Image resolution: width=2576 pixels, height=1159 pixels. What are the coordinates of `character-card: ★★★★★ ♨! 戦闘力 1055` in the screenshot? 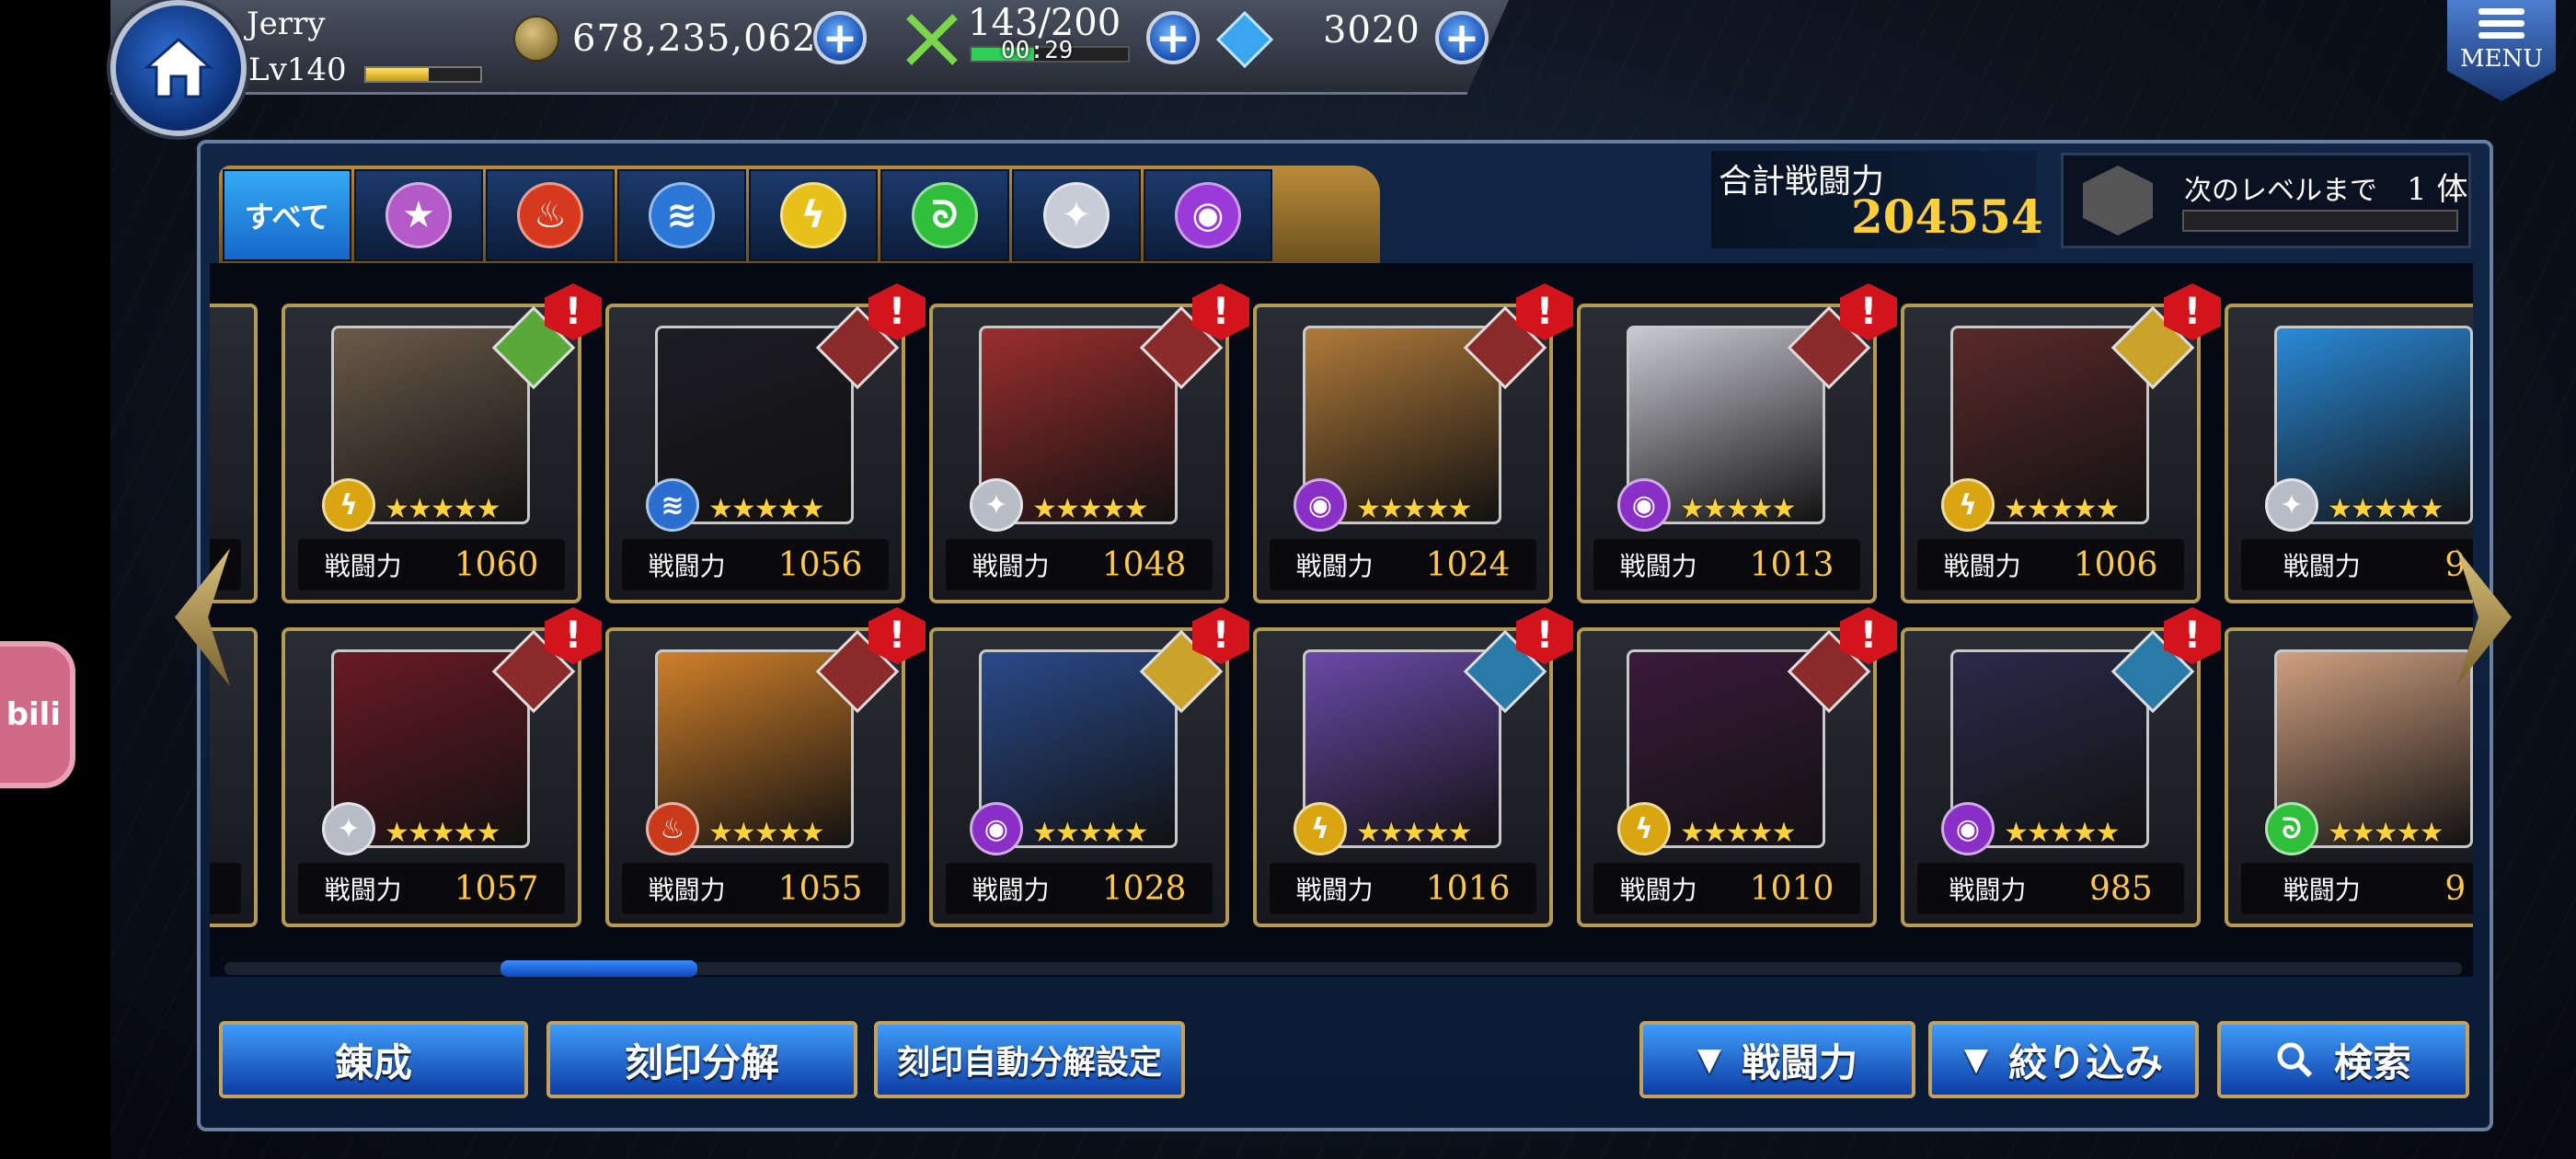 It's located at (765, 767).